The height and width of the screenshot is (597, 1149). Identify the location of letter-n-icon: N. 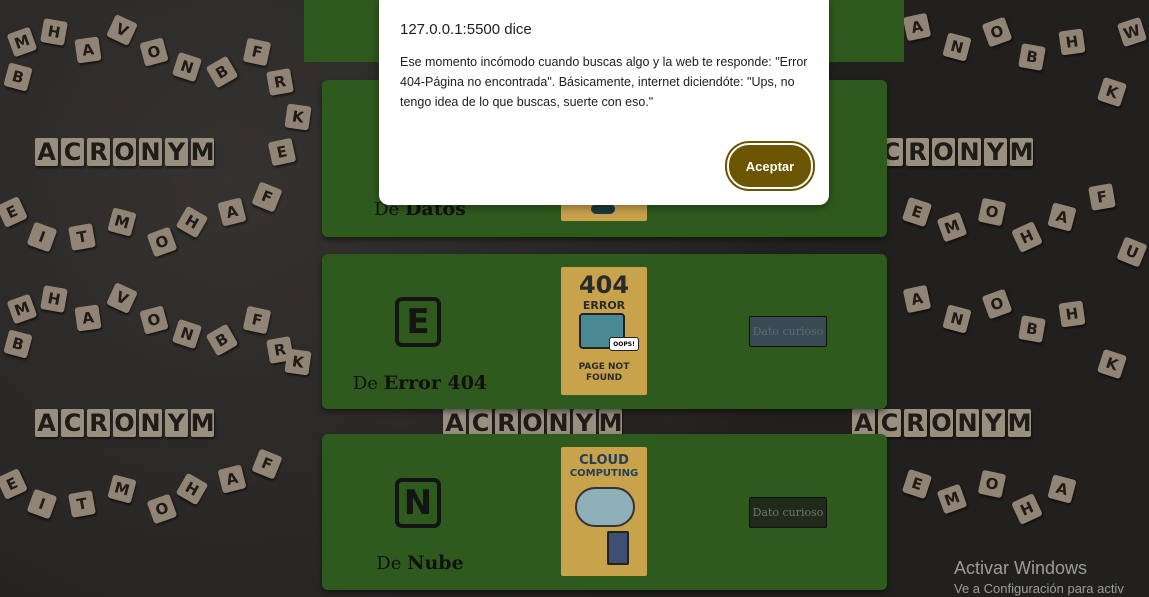
(418, 503).